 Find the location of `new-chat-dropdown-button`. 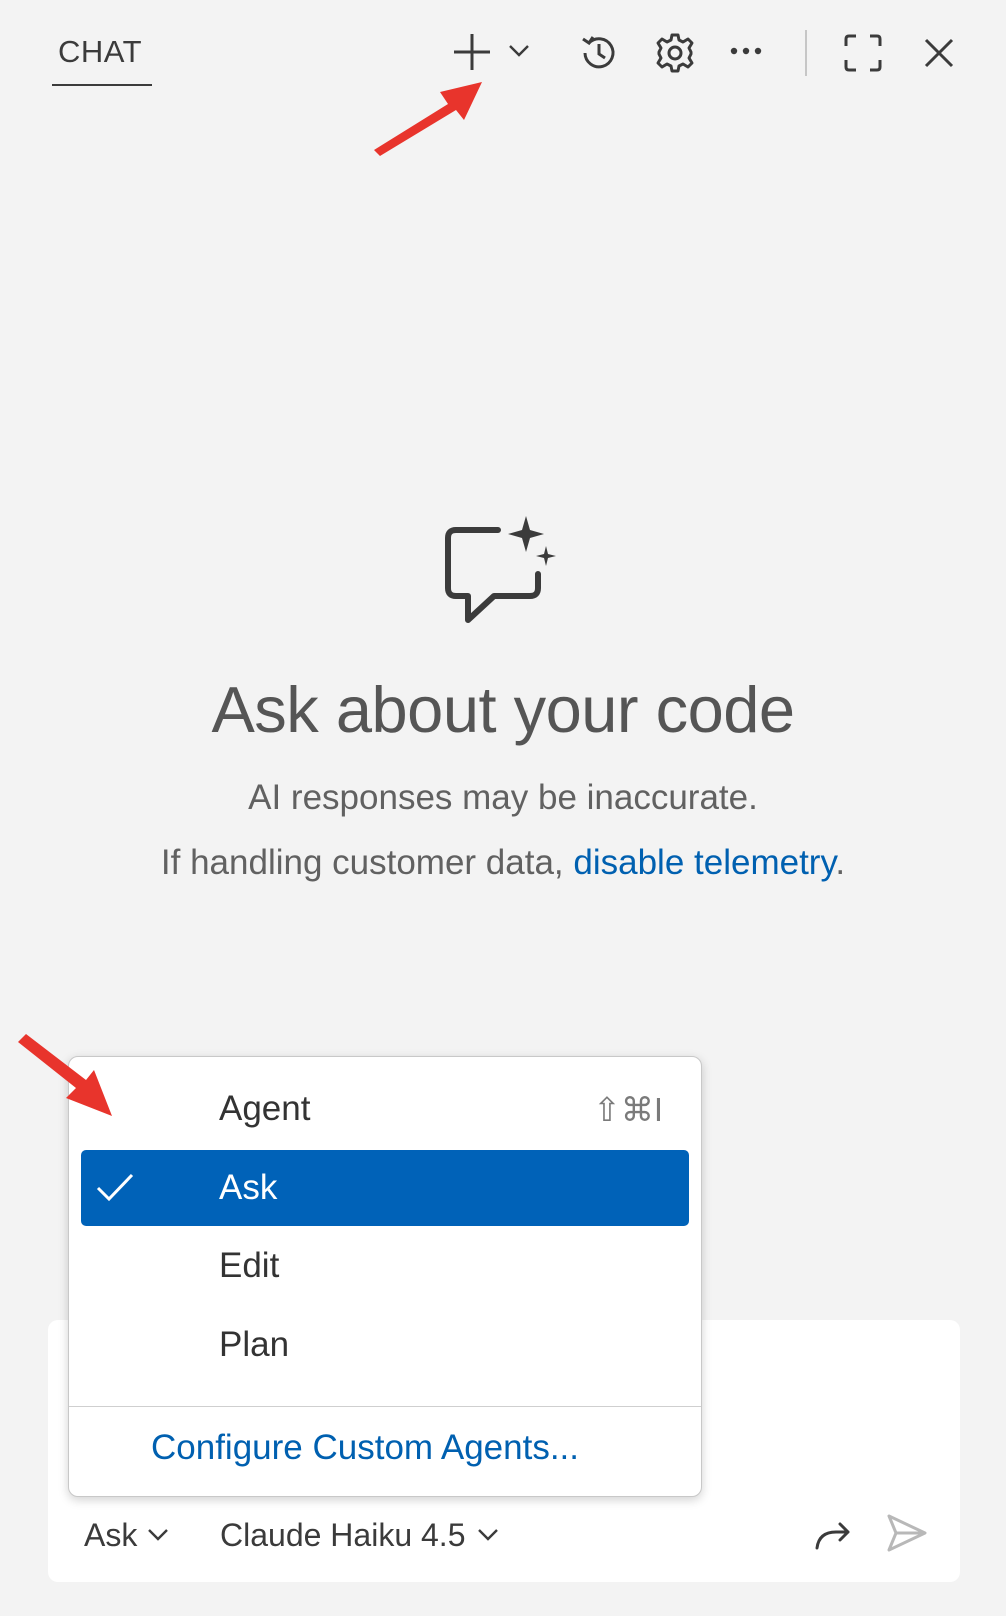

new-chat-dropdown-button is located at coordinates (519, 51).